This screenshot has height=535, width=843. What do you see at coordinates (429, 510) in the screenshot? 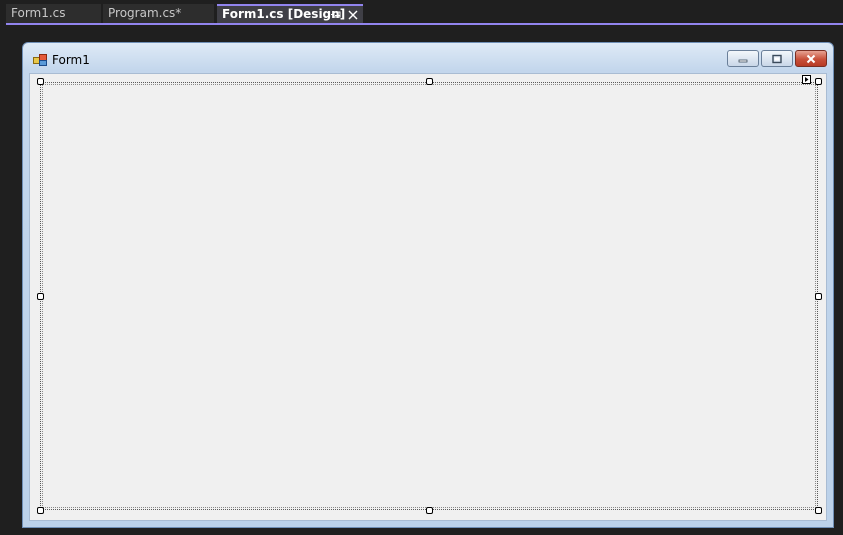
I see `resize-handle-bottom` at bounding box center [429, 510].